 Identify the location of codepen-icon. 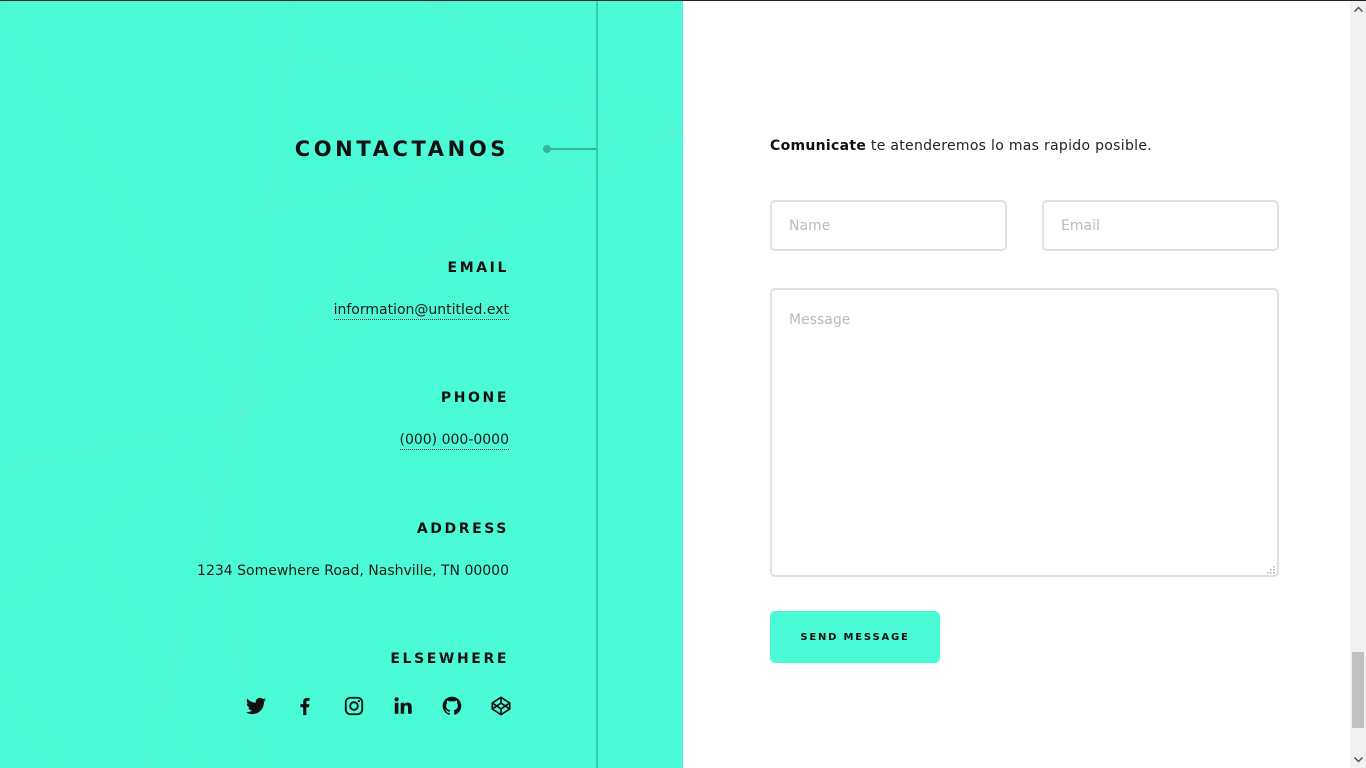
(501, 706).